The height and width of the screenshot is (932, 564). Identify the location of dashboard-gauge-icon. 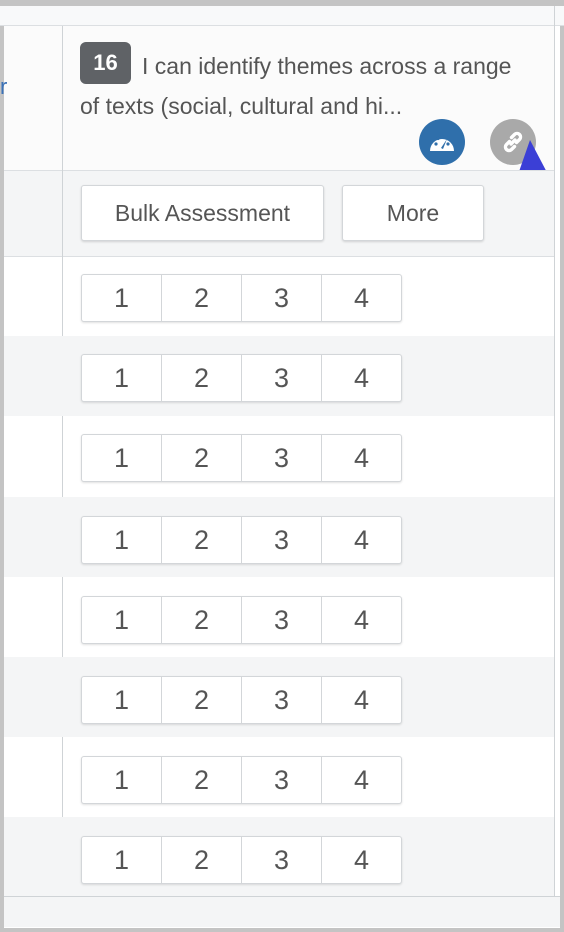
(442, 142).